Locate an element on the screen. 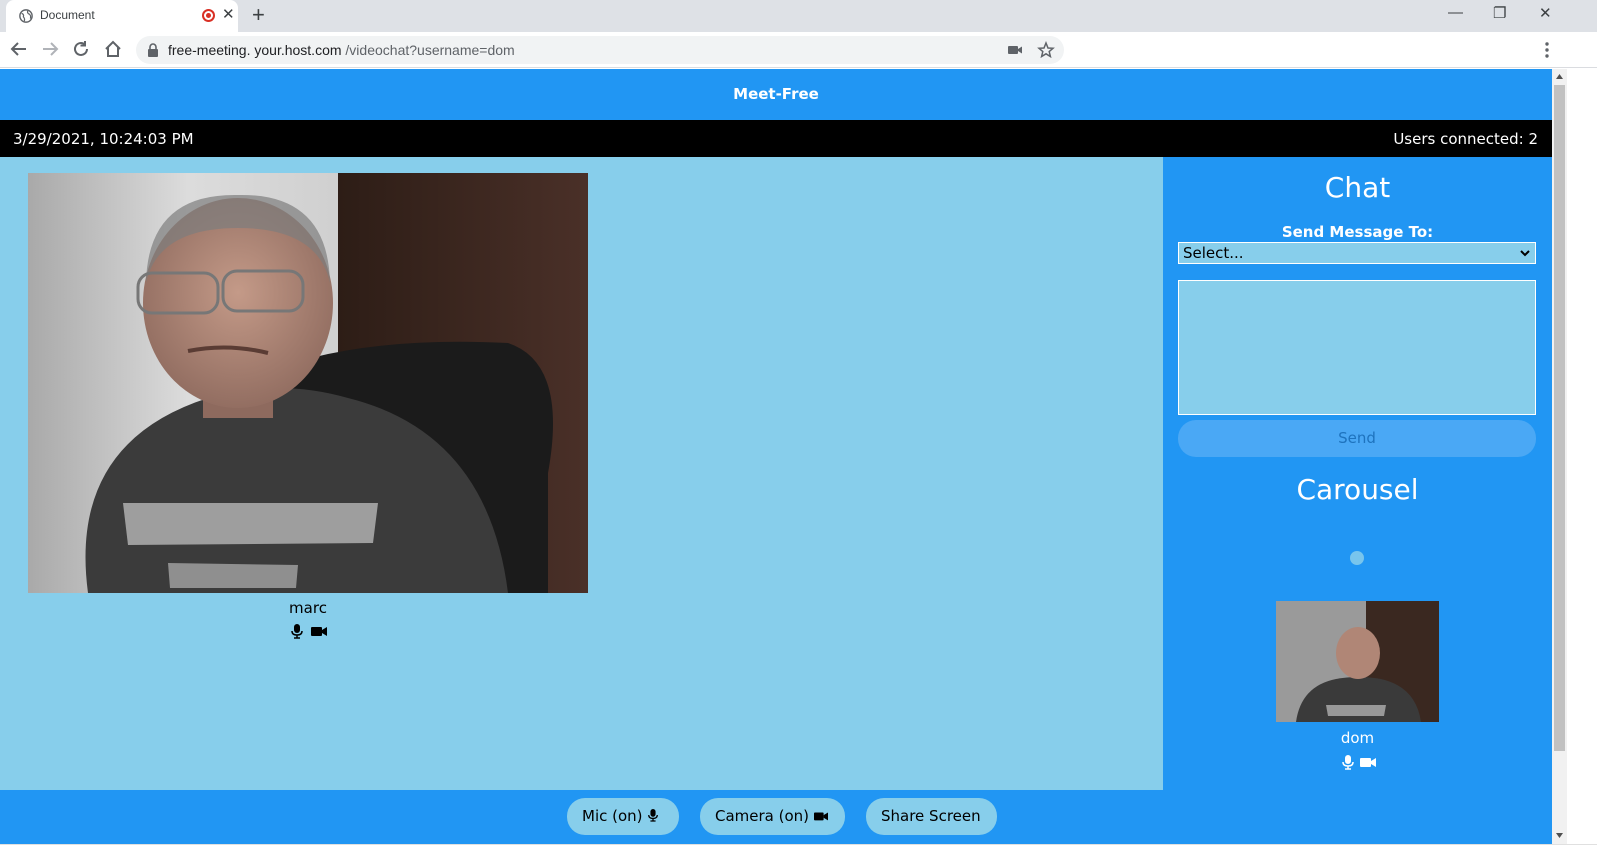  camera-toggle-label: Camera (on) is located at coordinates (762, 816).